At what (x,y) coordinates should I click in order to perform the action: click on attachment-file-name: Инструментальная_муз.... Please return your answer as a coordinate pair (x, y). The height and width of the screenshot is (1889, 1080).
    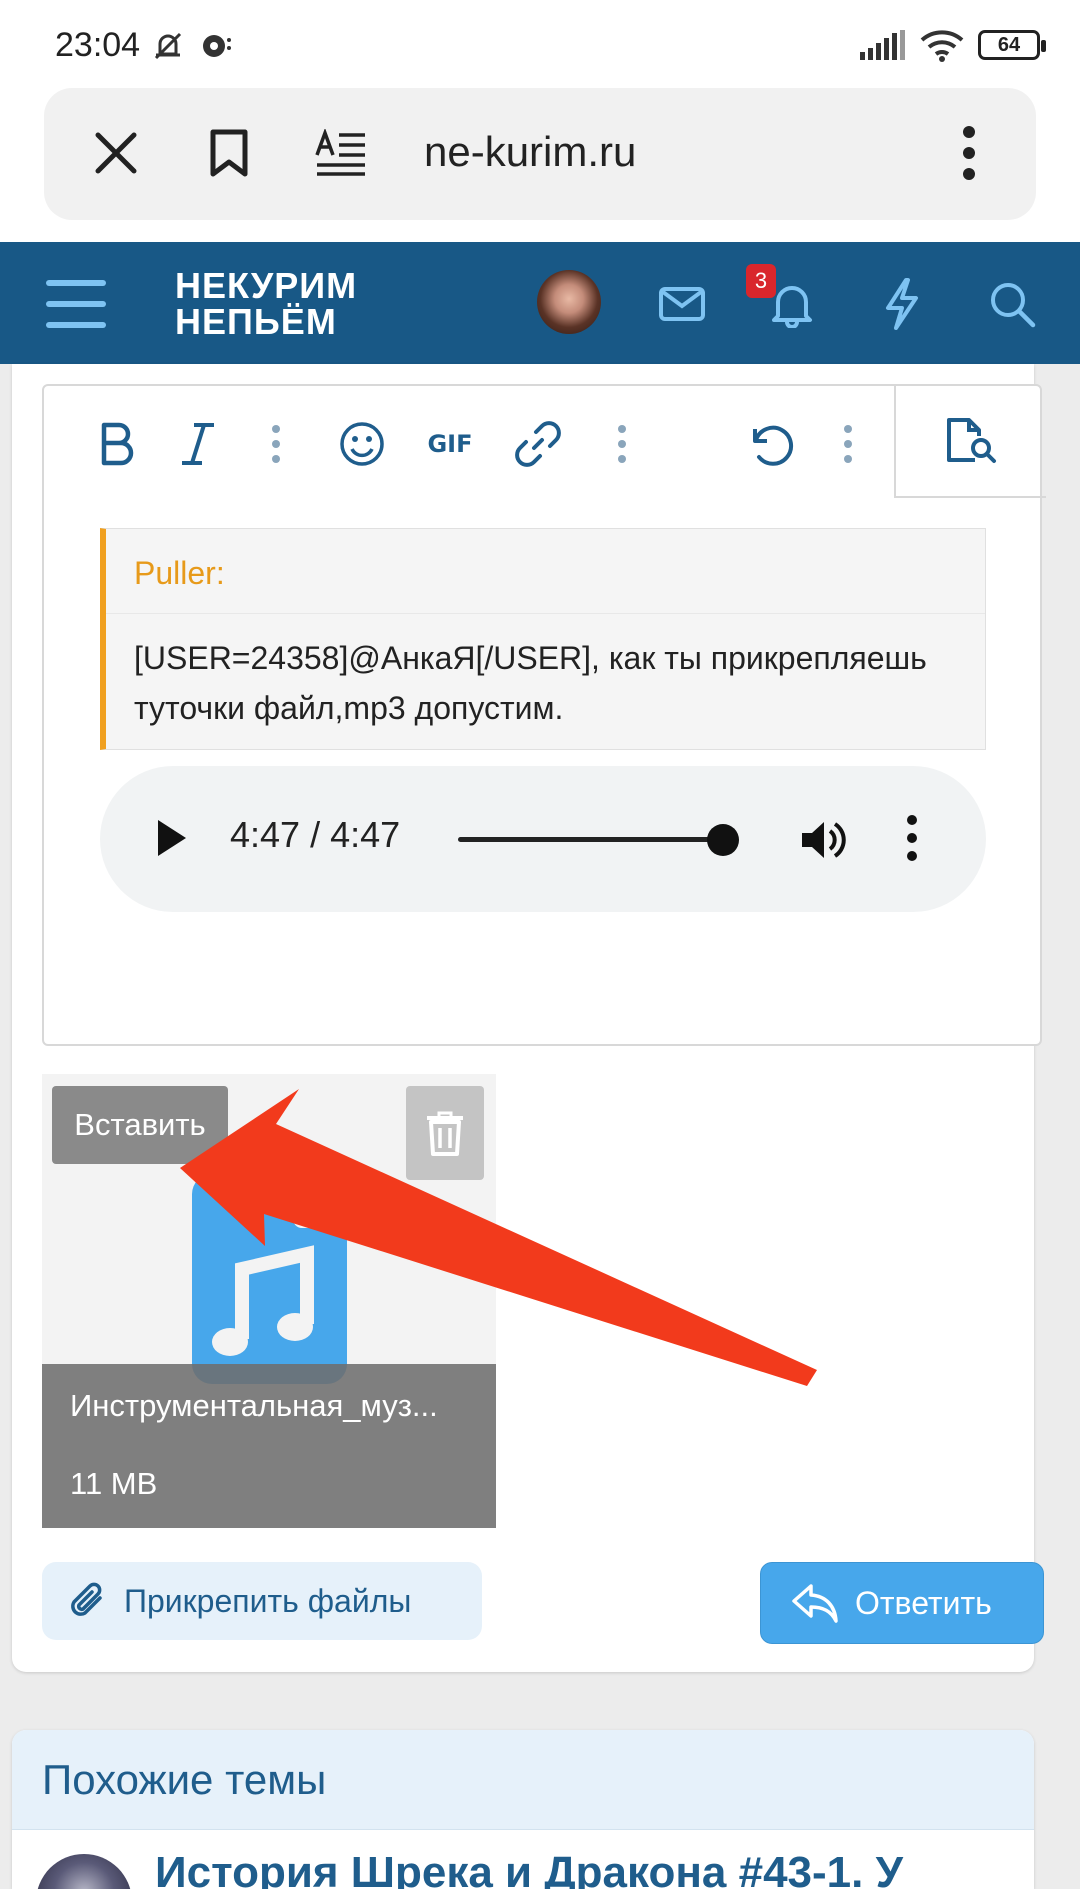
    Looking at the image, I should click on (254, 1405).